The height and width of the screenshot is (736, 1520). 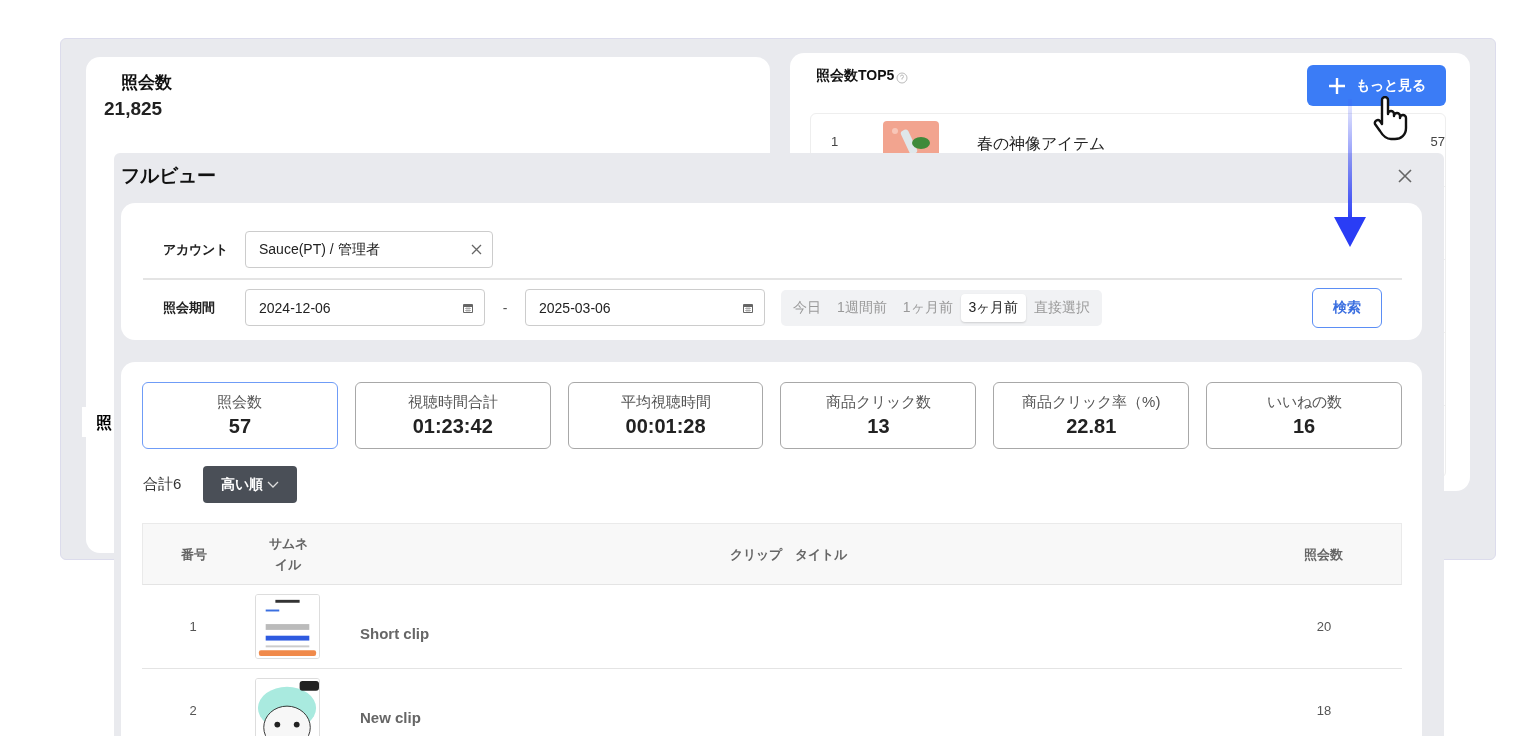 What do you see at coordinates (369, 250) in the screenshot?
I see `account-select: Sauce(PT) / 管理者` at bounding box center [369, 250].